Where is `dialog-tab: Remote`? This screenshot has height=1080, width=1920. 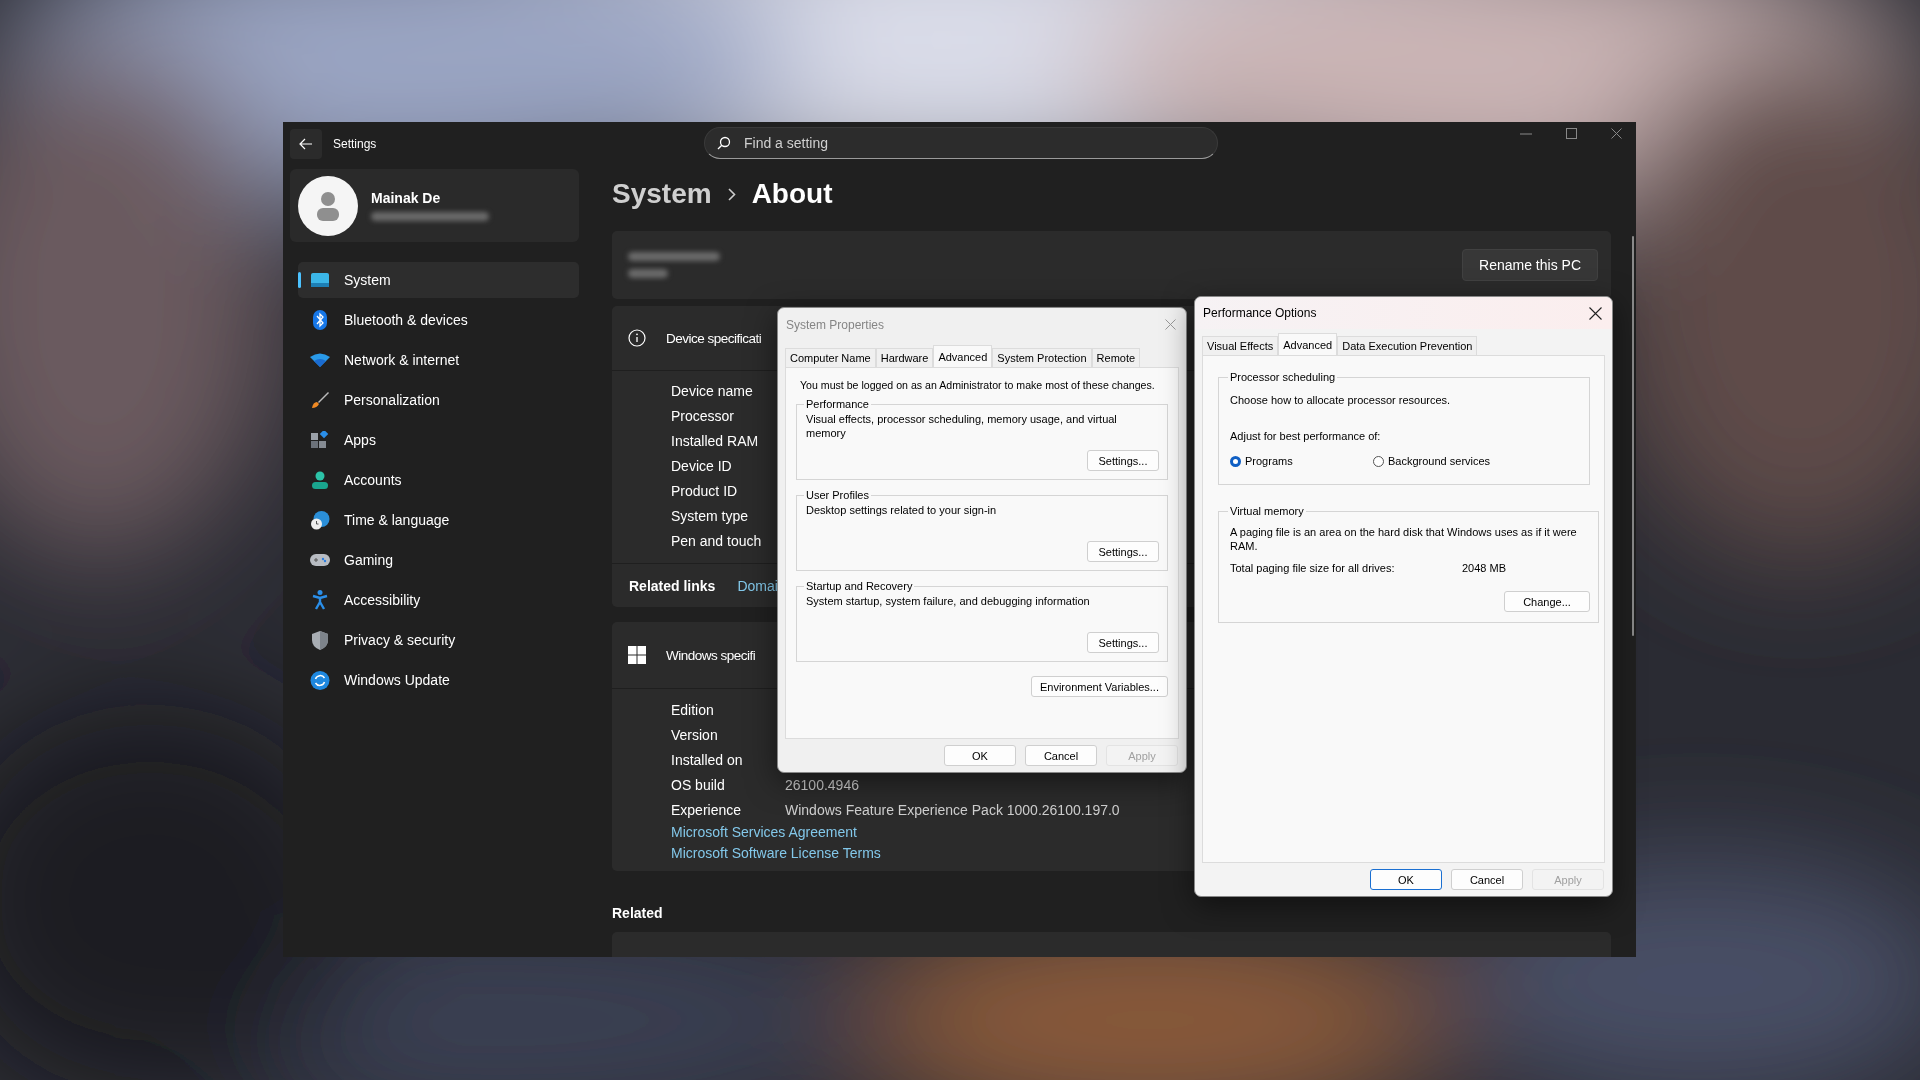
dialog-tab: Remote is located at coordinates (1116, 357).